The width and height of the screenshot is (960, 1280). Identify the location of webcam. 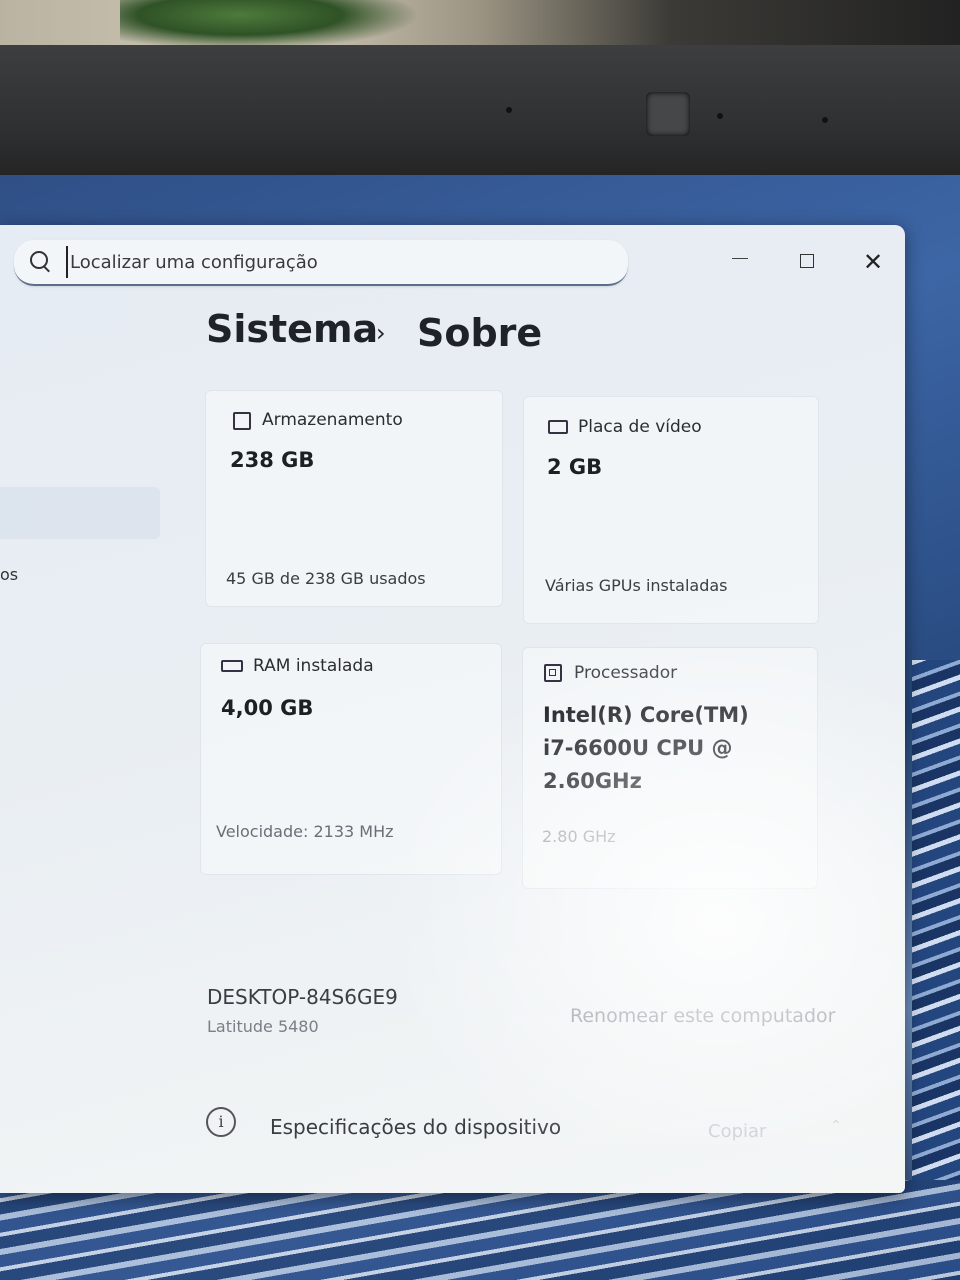
(668, 114).